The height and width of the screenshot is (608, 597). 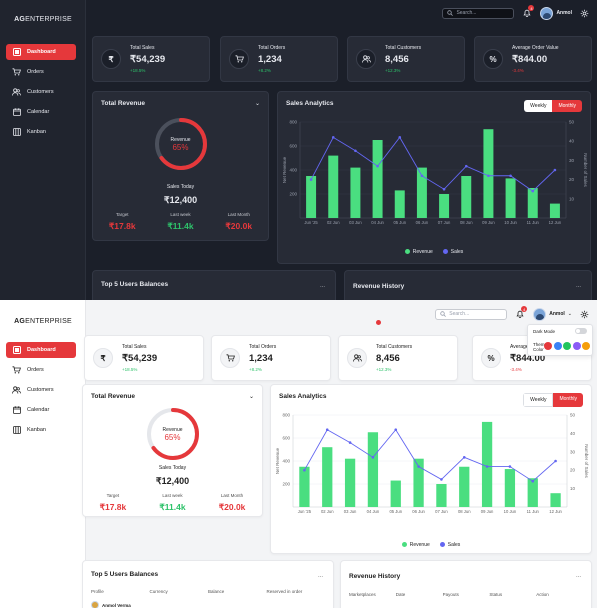 I want to click on user-name: Anmol Verma, so click(x=116, y=605).